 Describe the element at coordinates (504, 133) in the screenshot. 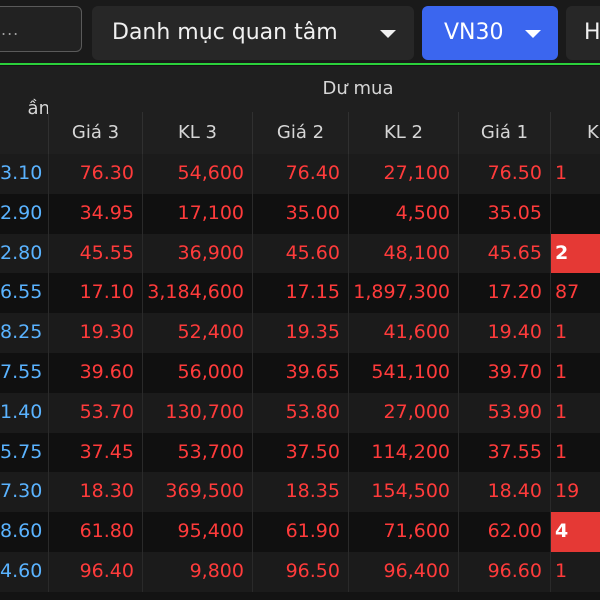

I see `column-header-gia1: Giá 1` at that location.